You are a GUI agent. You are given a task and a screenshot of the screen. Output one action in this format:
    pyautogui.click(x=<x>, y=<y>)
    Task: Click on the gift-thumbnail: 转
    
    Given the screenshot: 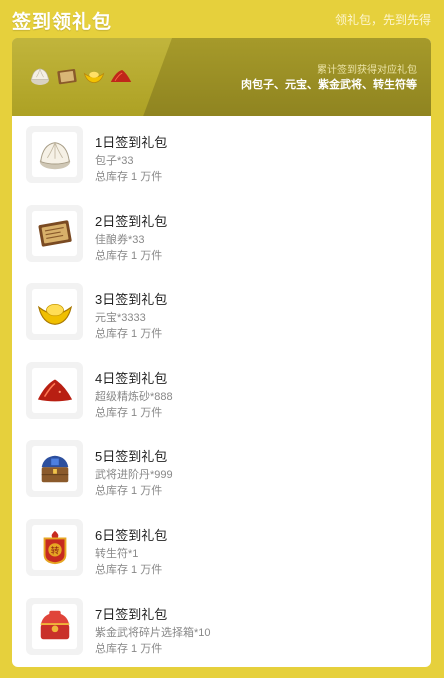 What is the action you would take?
    pyautogui.click(x=54, y=547)
    